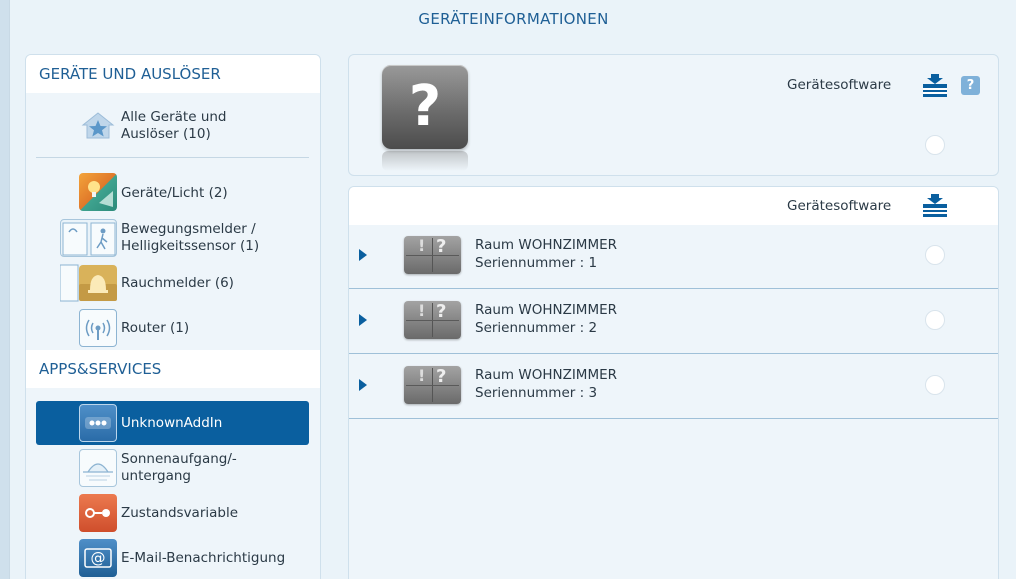 The image size is (1016, 579). I want to click on sidebar-item-sunrise: Sonnenaufgang/- untergang, so click(172, 468).